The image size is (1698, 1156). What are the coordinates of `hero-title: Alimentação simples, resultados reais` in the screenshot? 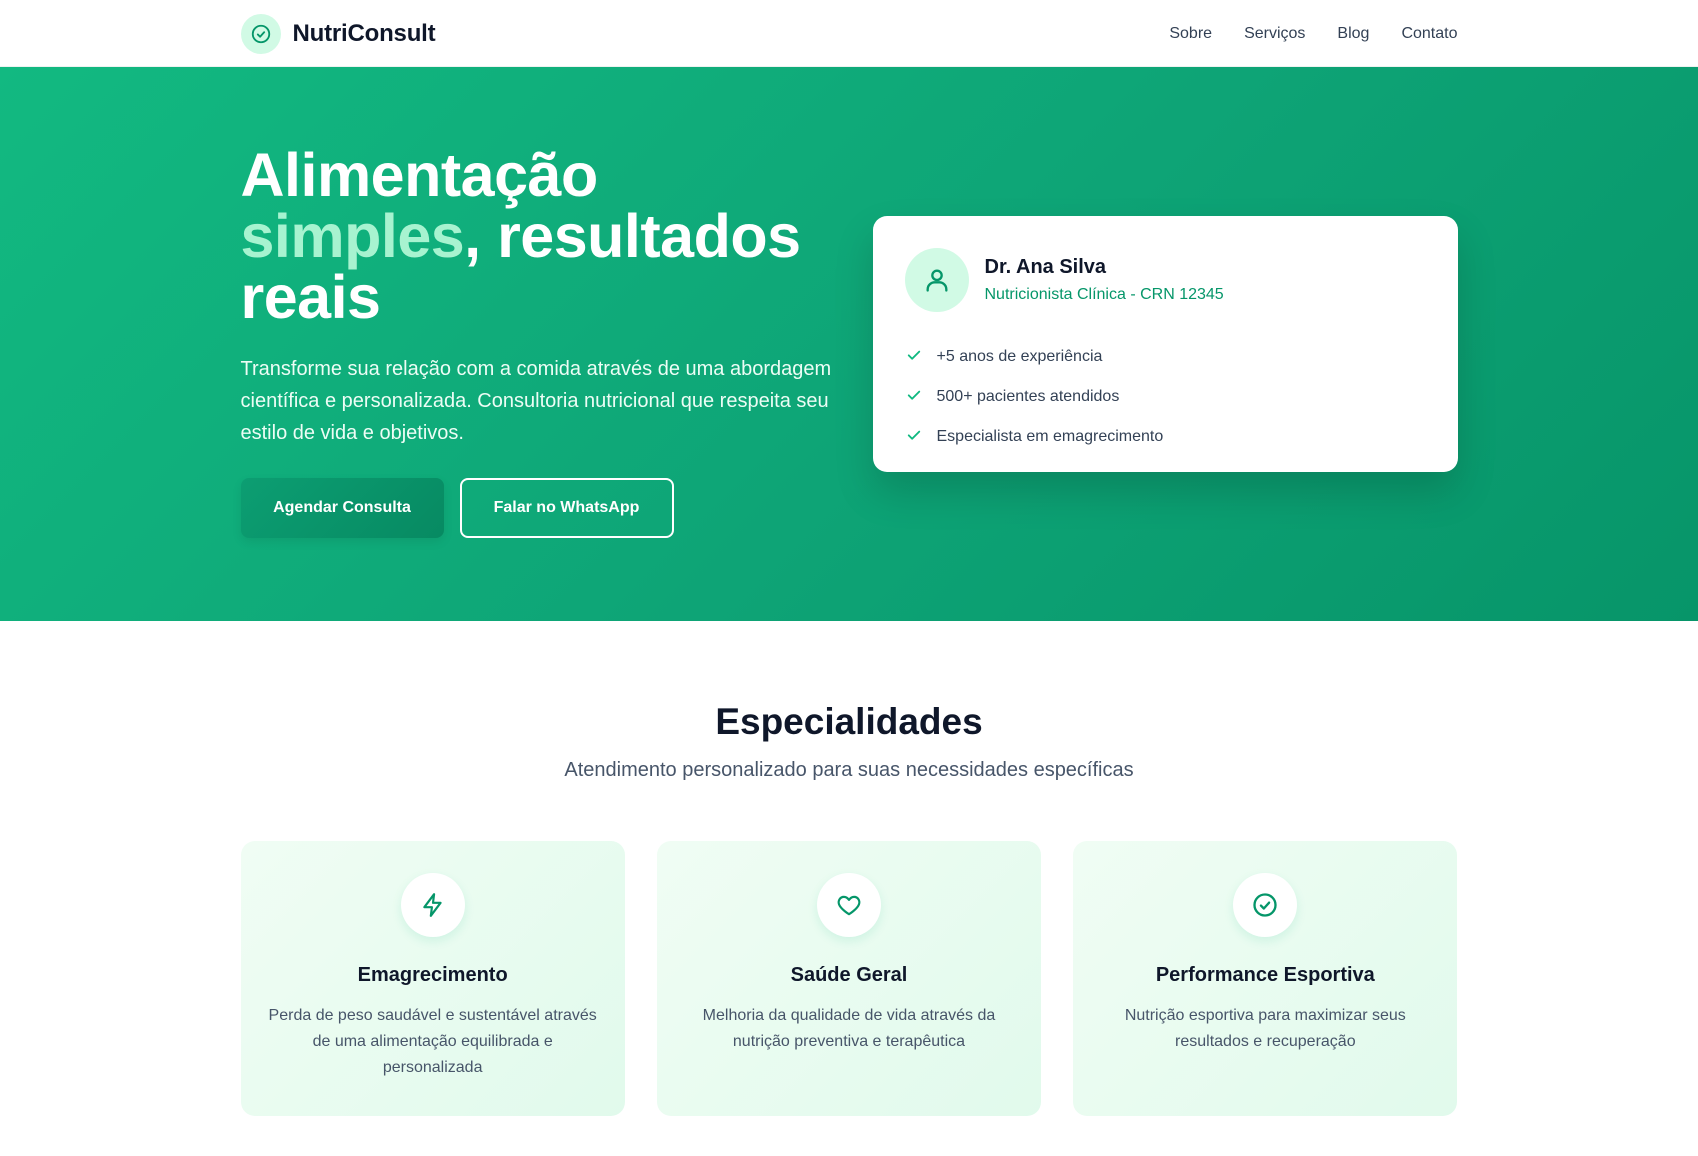 It's located at (541, 236).